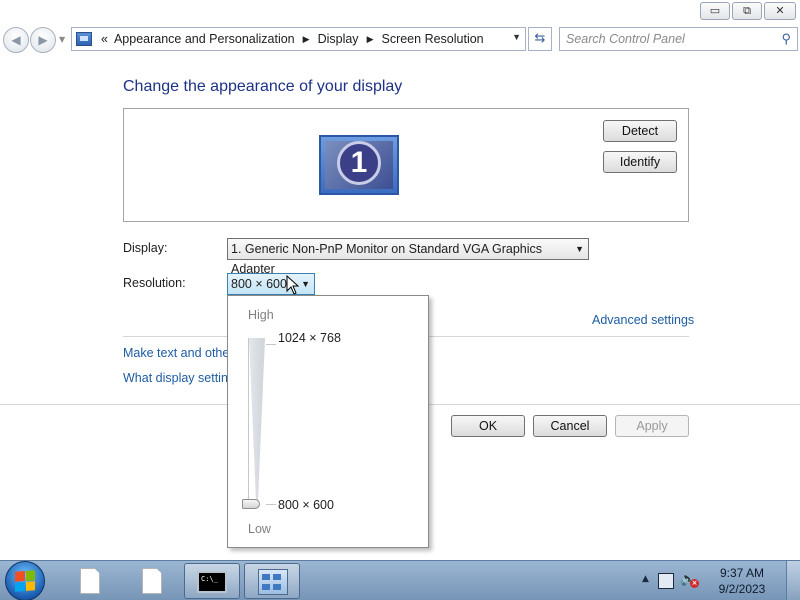 The width and height of the screenshot is (800, 600). What do you see at coordinates (204, 39) in the screenshot?
I see `breadcrumb-appearance: Appearance and Personalization` at bounding box center [204, 39].